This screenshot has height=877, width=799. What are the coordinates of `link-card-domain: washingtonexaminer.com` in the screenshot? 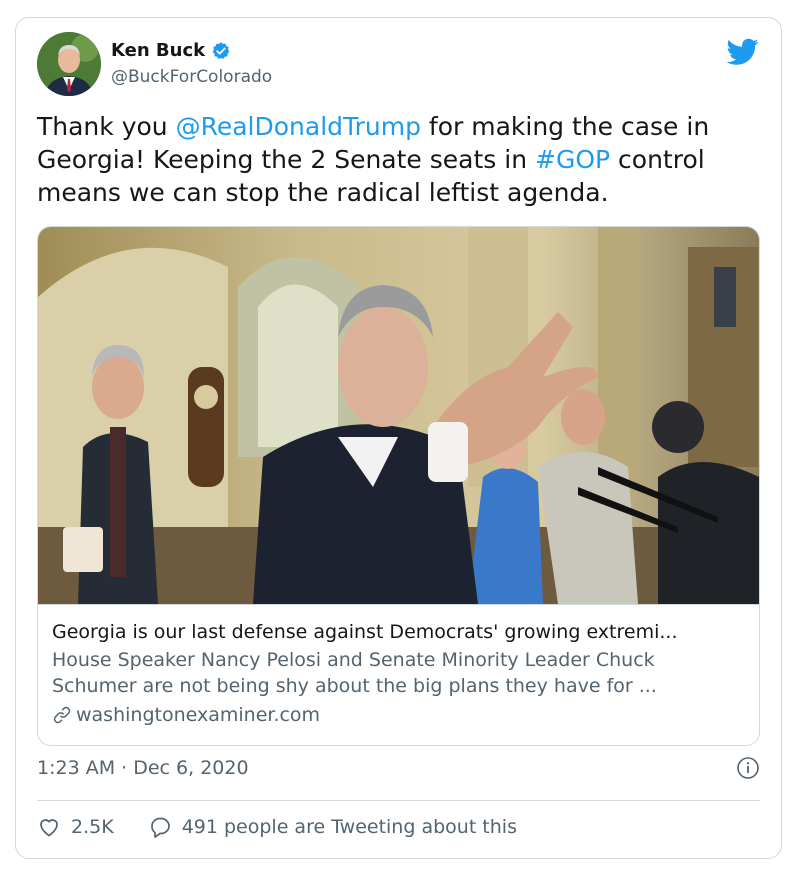 It's located at (198, 715).